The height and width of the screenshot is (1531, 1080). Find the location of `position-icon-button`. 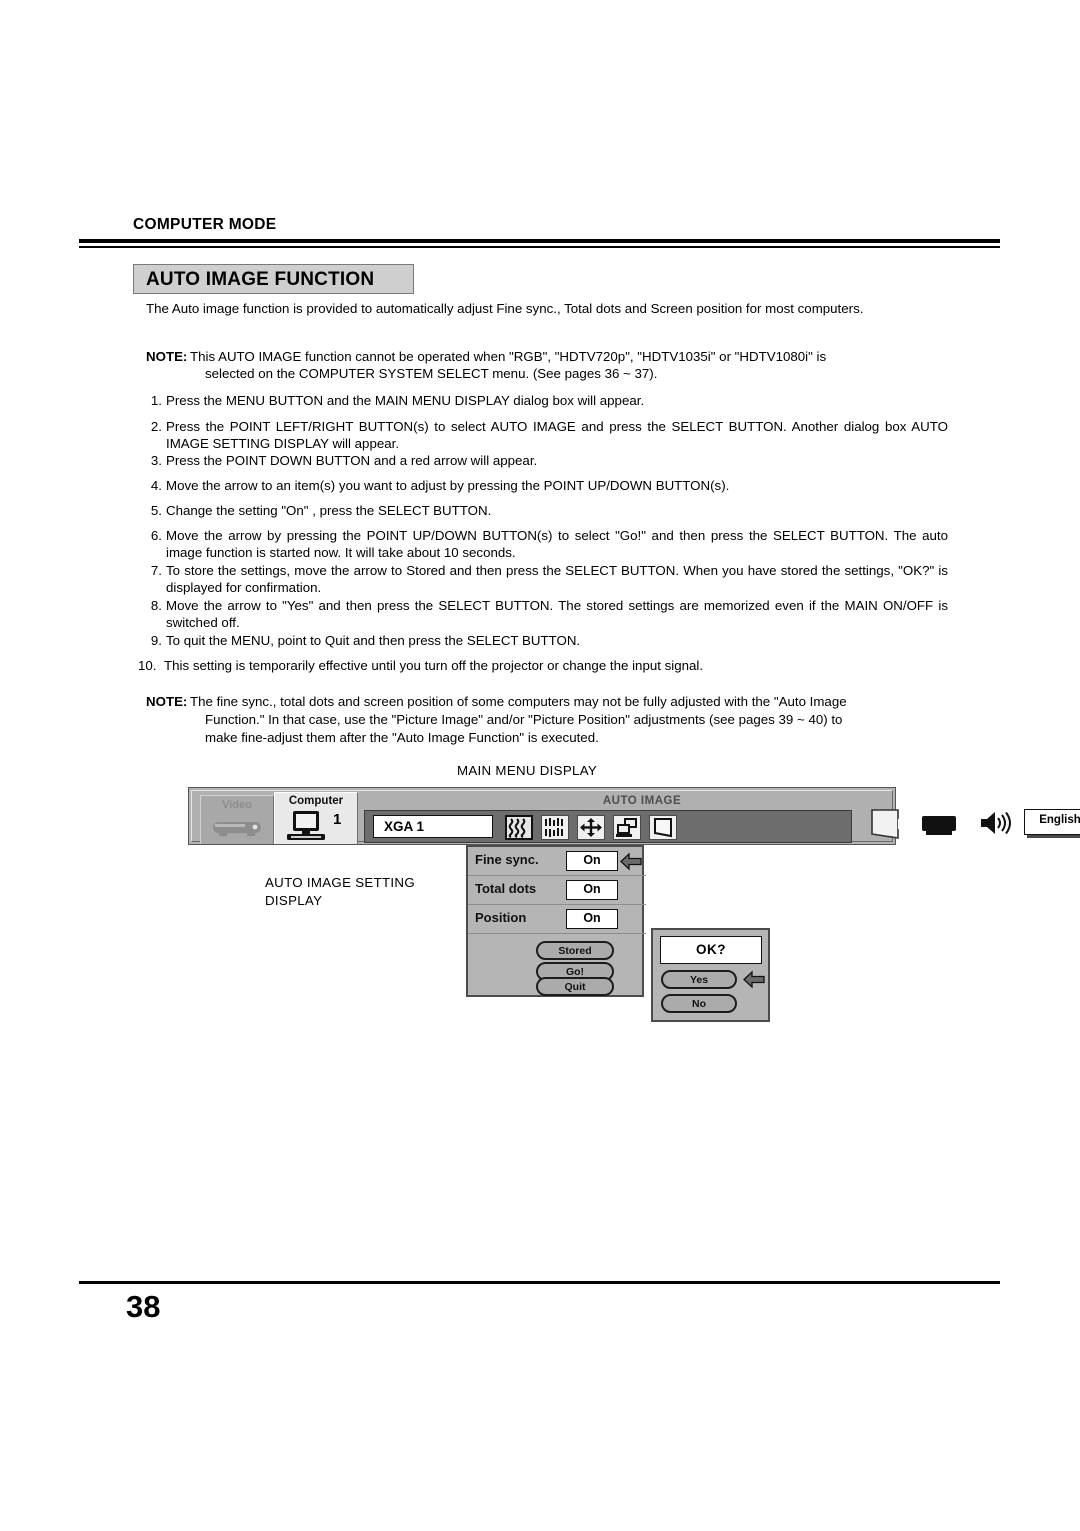

position-icon-button is located at coordinates (591, 827).